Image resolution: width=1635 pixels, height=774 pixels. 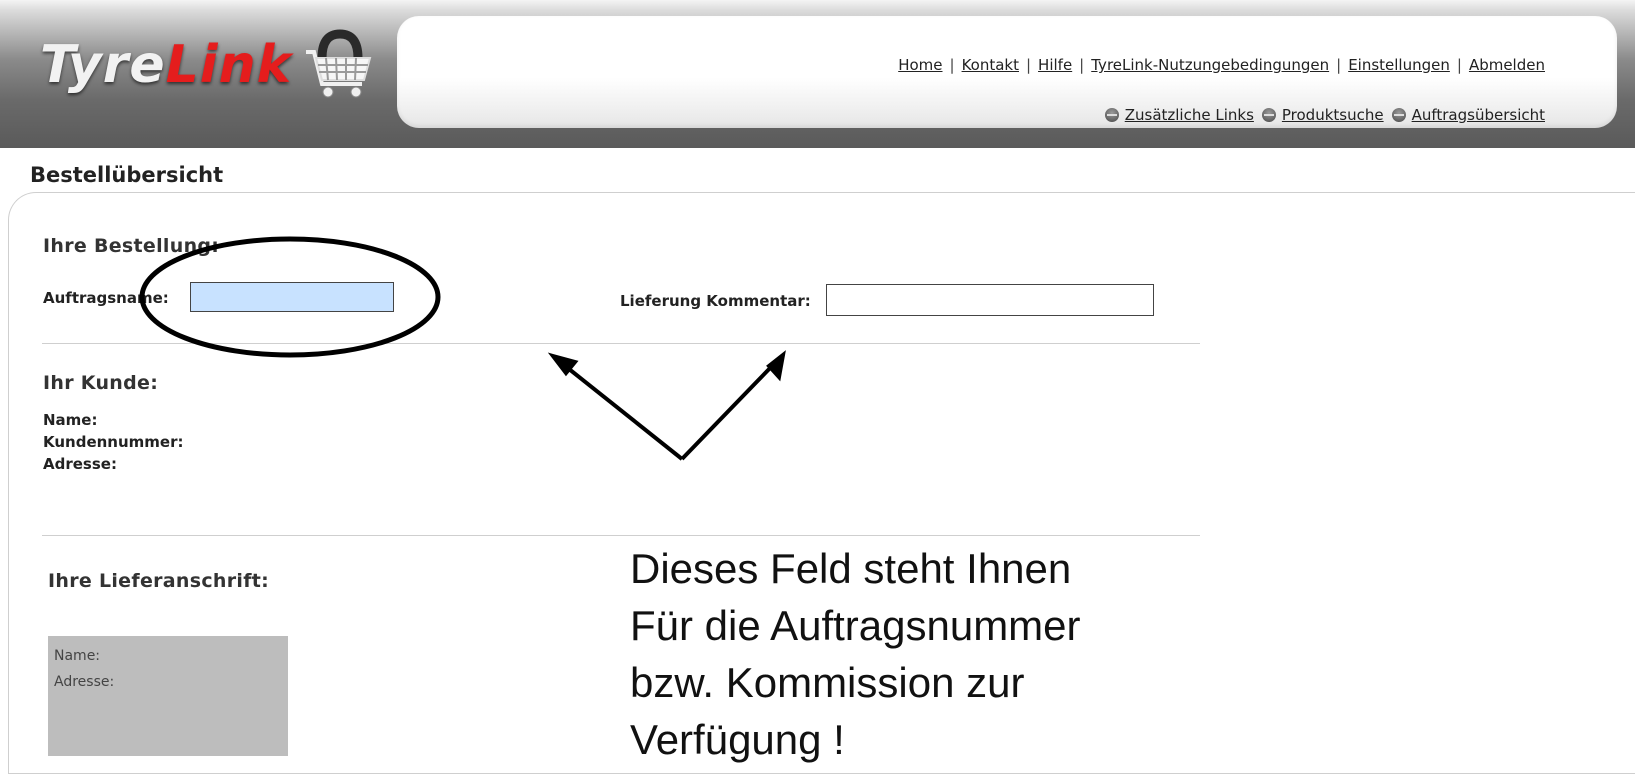 What do you see at coordinates (1399, 65) in the screenshot?
I see `nav-link-einstellungen: Einstellungen` at bounding box center [1399, 65].